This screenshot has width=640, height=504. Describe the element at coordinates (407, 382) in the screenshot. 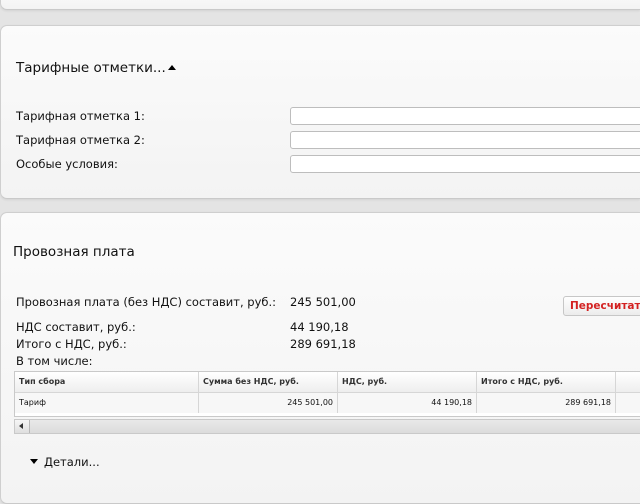

I see `column-header-vat: НДС, руб.` at that location.